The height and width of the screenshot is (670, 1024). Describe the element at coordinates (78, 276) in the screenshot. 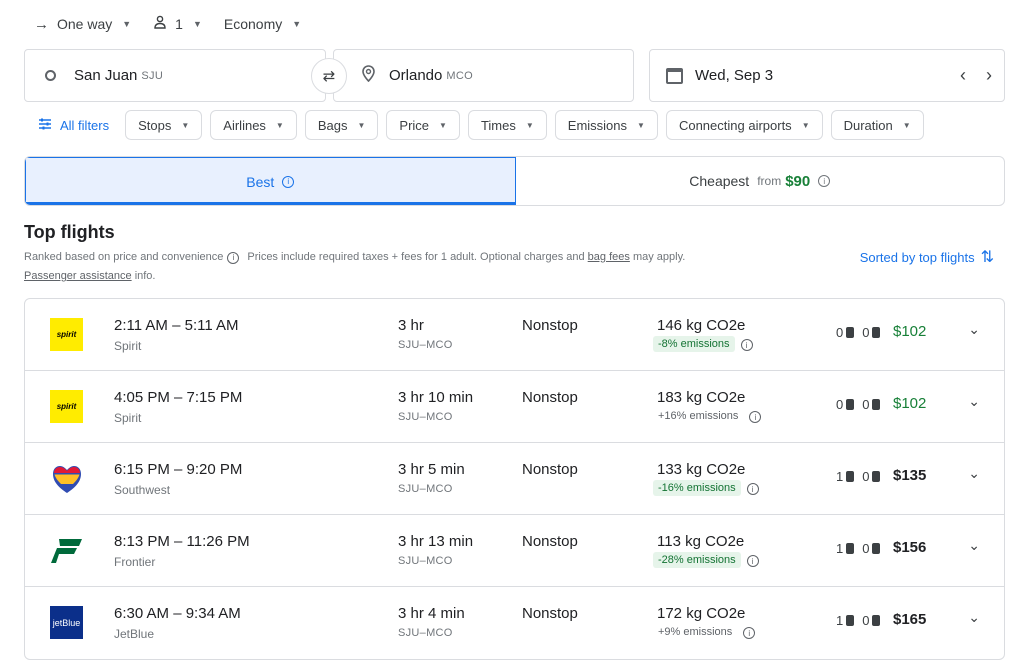

I see `passenger-assistance-link: Passenger assistance` at that location.